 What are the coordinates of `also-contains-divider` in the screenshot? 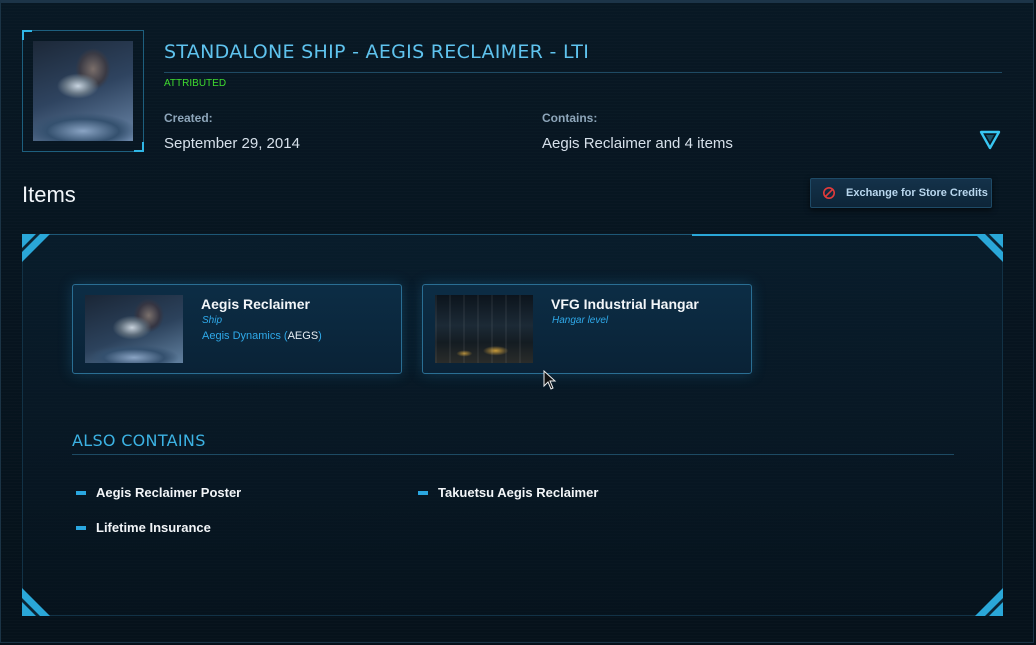 It's located at (513, 454).